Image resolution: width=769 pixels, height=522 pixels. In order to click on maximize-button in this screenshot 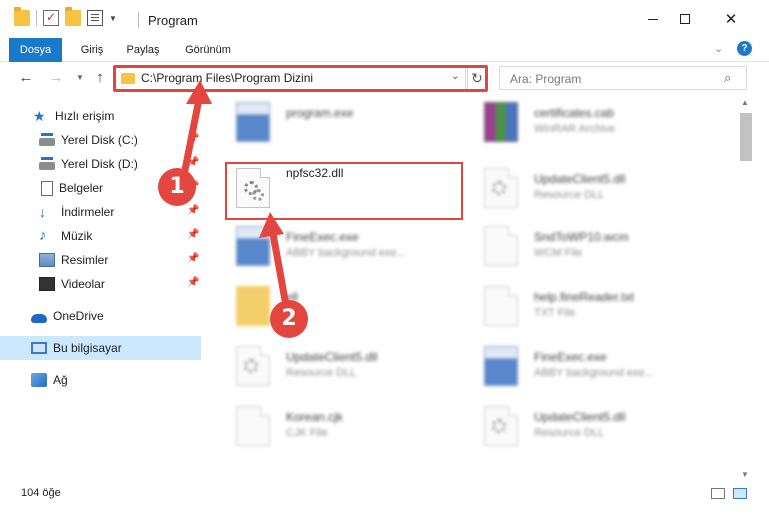, I will do `click(685, 19)`.